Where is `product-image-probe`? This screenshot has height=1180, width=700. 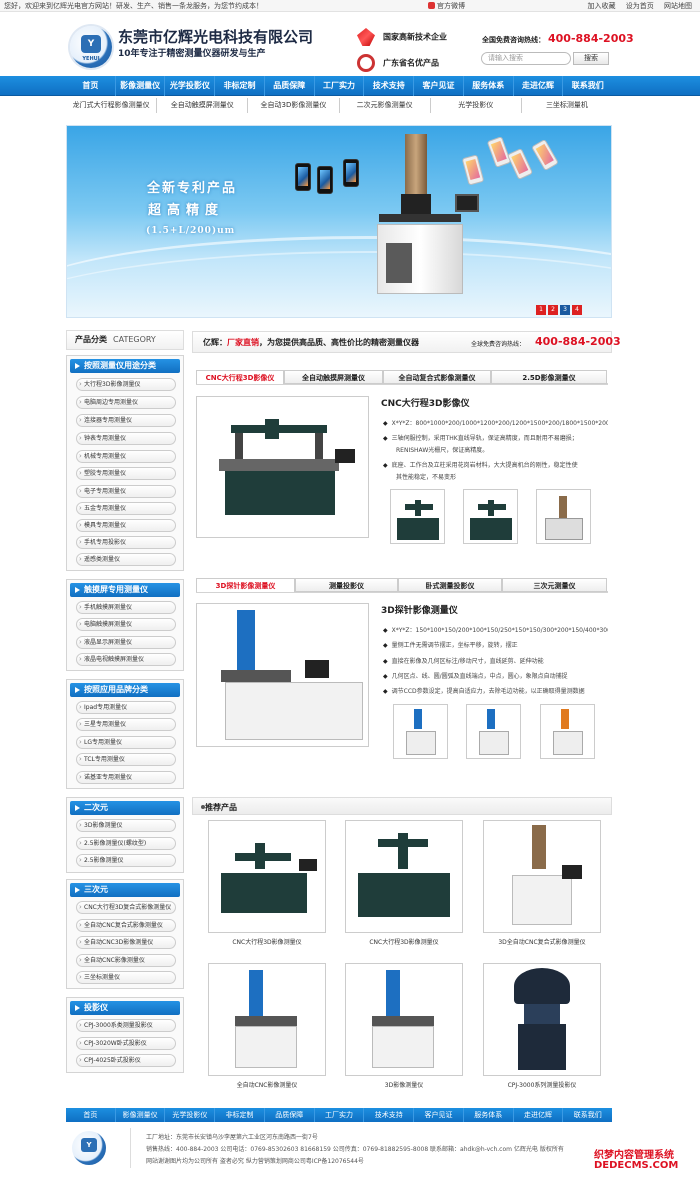 product-image-probe is located at coordinates (282, 675).